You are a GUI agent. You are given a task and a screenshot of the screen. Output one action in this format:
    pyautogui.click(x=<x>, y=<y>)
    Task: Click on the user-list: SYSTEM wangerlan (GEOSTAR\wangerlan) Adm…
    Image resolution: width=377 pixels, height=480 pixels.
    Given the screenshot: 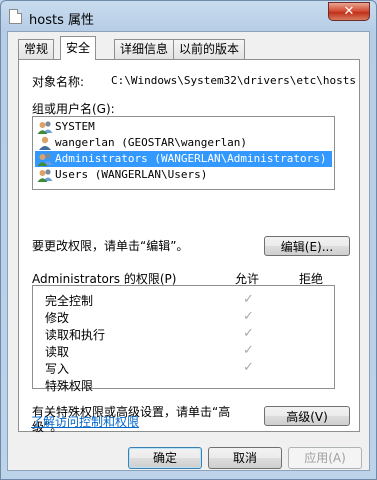 What is the action you would take?
    pyautogui.click(x=183, y=153)
    